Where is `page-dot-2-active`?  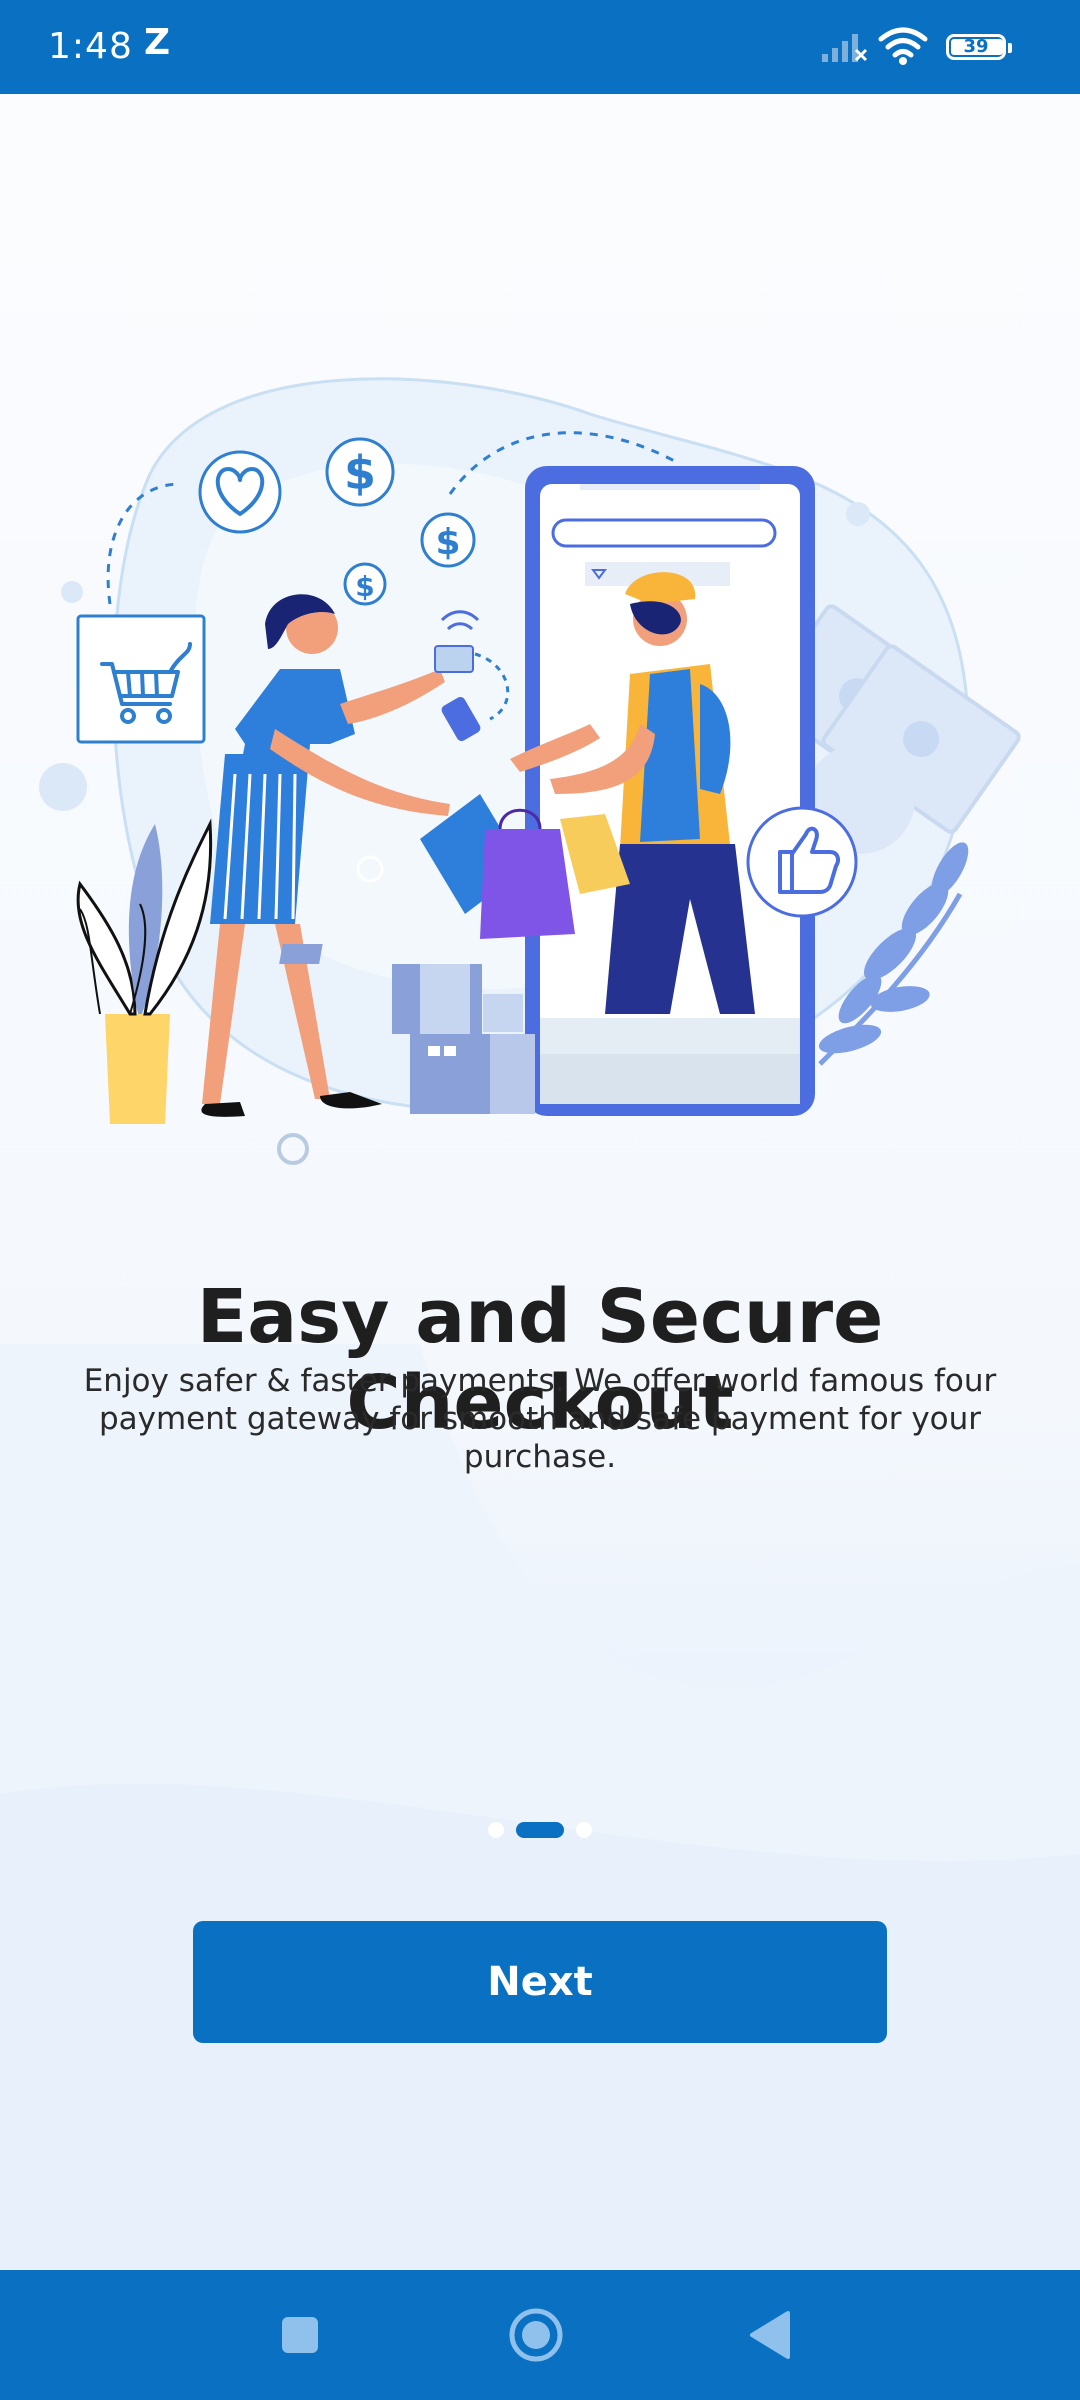
page-dot-2-active is located at coordinates (540, 1829).